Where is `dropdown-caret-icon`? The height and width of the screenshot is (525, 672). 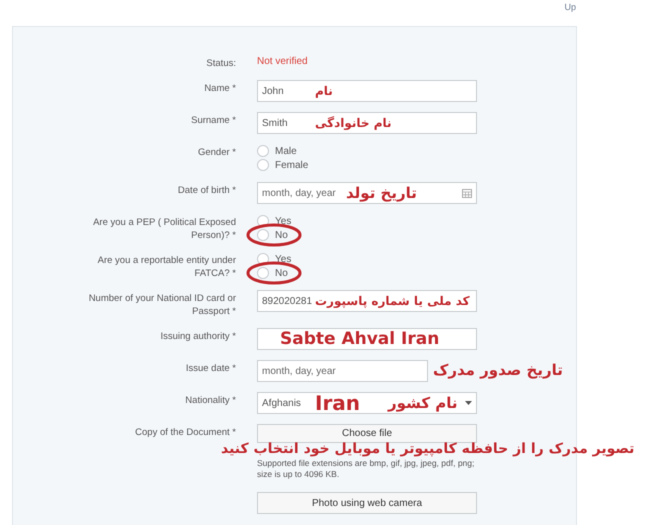
dropdown-caret-icon is located at coordinates (468, 403).